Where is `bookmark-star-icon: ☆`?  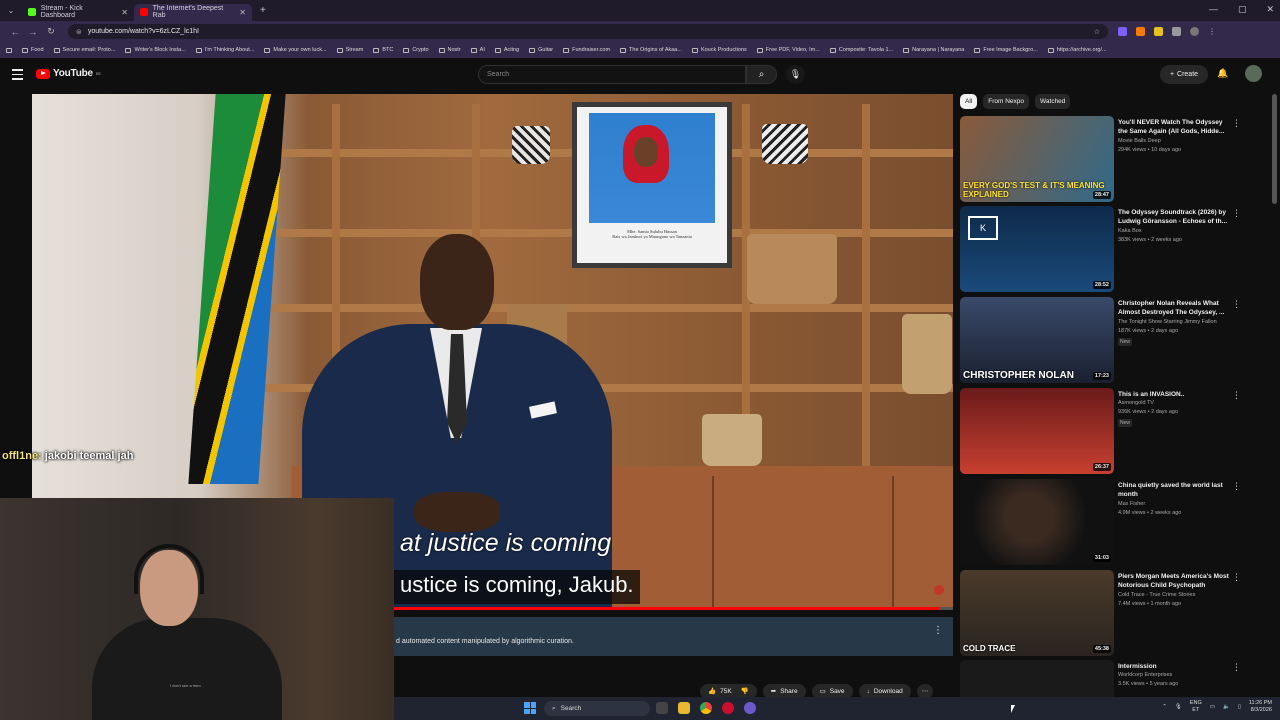 bookmark-star-icon: ☆ is located at coordinates (1097, 32).